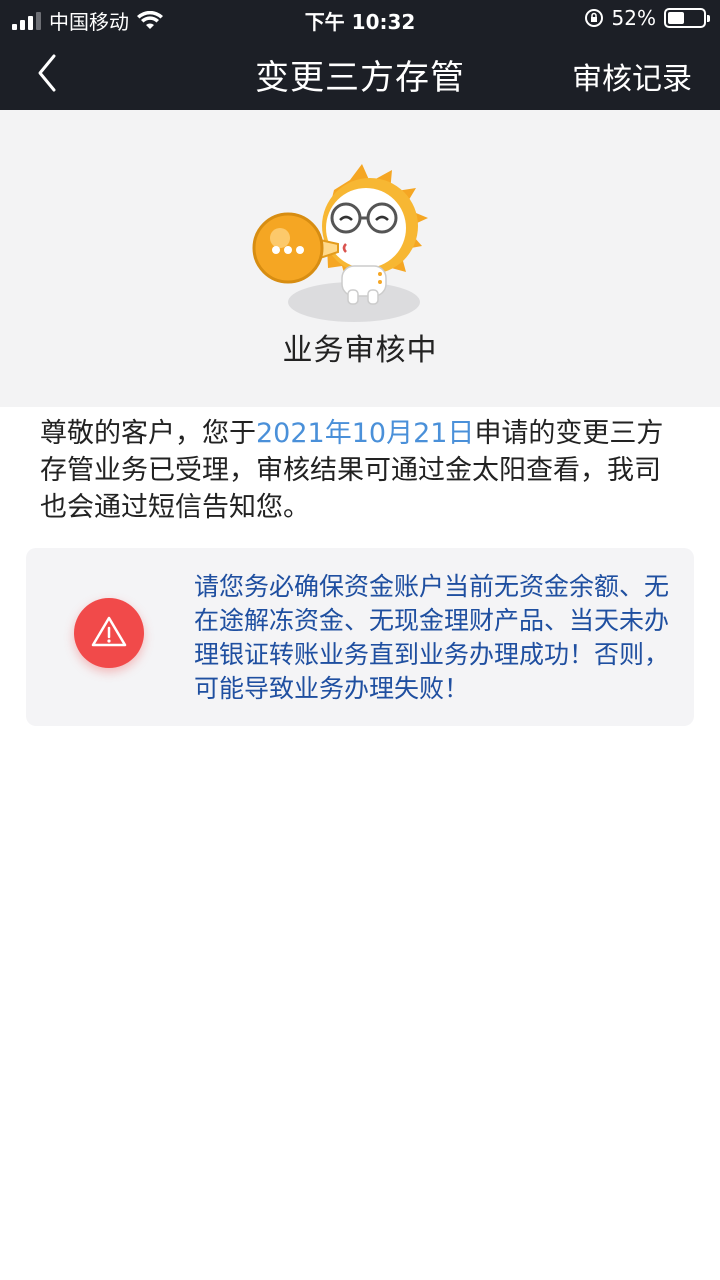 The image size is (720, 1280). Describe the element at coordinates (360, 350) in the screenshot. I see `review-status-label: 业务审核中` at that location.